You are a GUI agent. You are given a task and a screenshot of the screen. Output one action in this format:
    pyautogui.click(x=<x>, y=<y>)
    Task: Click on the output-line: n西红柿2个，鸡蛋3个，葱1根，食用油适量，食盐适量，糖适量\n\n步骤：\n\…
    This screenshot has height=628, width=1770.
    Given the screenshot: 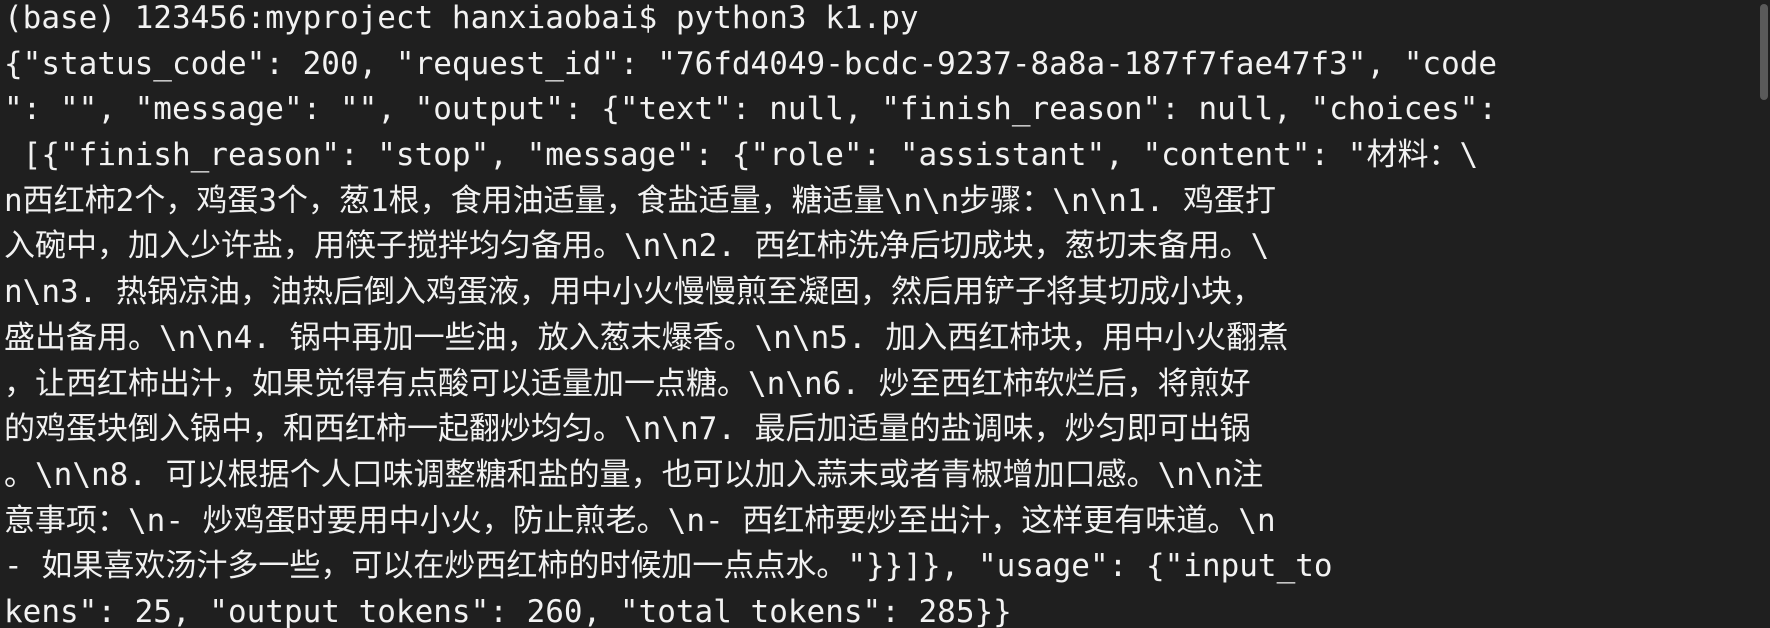 What is the action you would take?
    pyautogui.click(x=640, y=200)
    